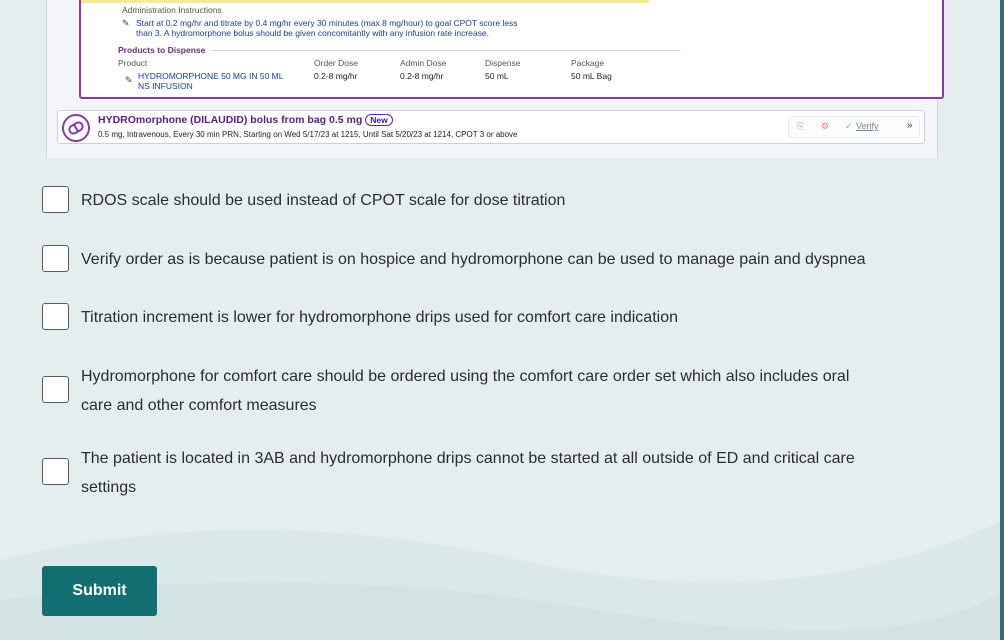 Image resolution: width=1004 pixels, height=640 pixels. What do you see at coordinates (165, 86) in the screenshot?
I see `product-line2: NS INFUSION` at bounding box center [165, 86].